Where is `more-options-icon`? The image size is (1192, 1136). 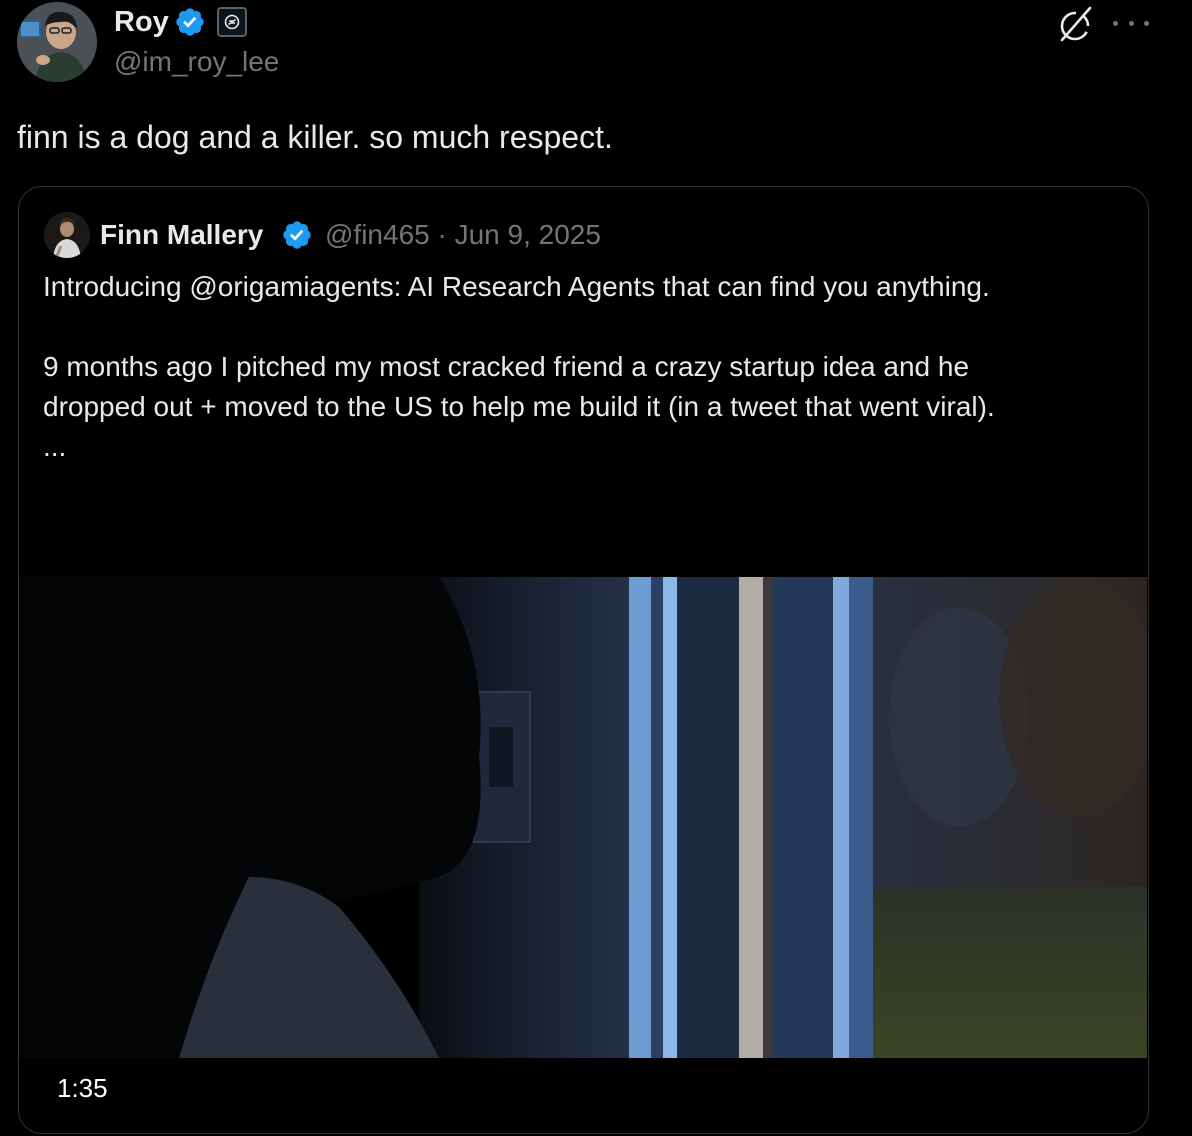 more-options-icon is located at coordinates (1131, 23).